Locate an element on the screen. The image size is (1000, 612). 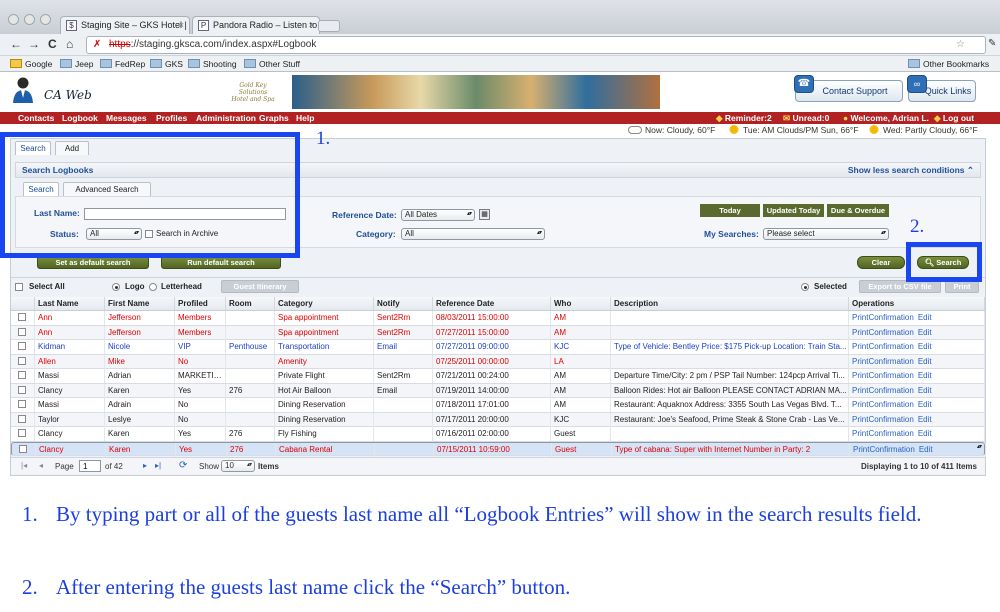
header-category: Category is located at coordinates (324, 303).